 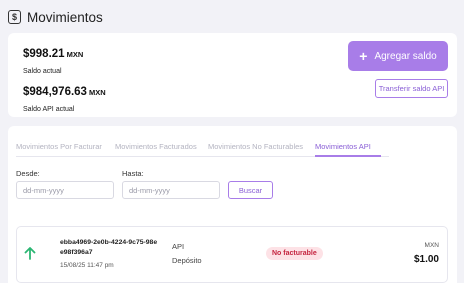 I want to click on search-button: Buscar, so click(x=250, y=190).